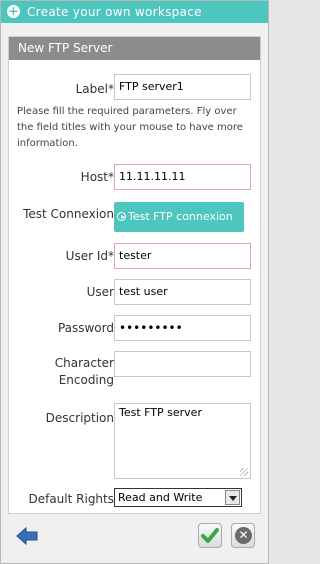 Image resolution: width=320 pixels, height=564 pixels. I want to click on password-field-label: Password, so click(85, 328).